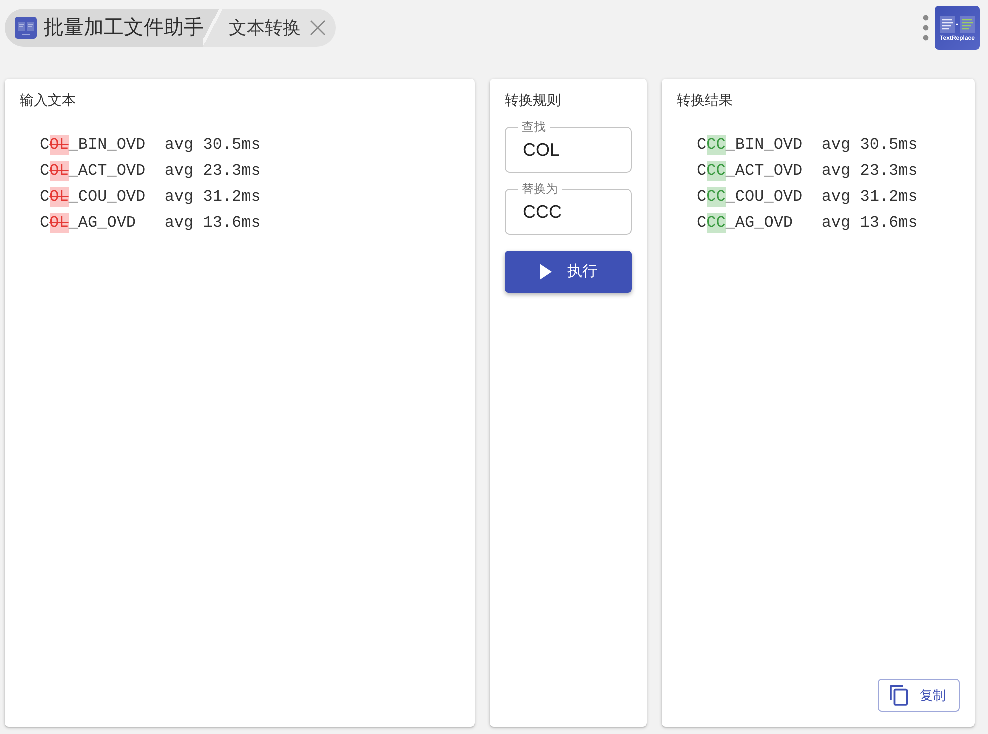 The height and width of the screenshot is (734, 988). What do you see at coordinates (534, 127) in the screenshot?
I see `field-label: 查找` at bounding box center [534, 127].